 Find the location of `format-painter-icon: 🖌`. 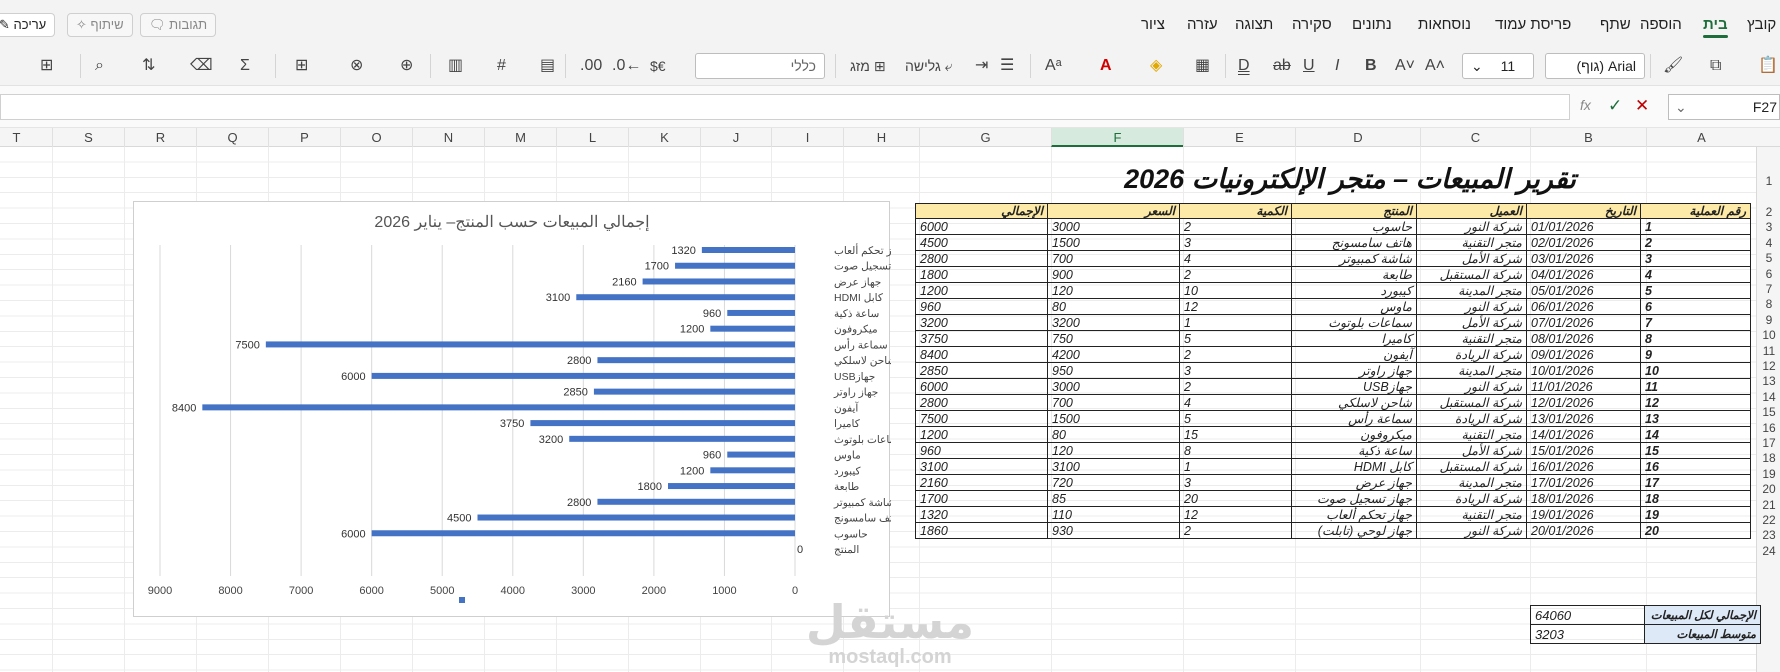

format-painter-icon: 🖌 is located at coordinates (1673, 66).